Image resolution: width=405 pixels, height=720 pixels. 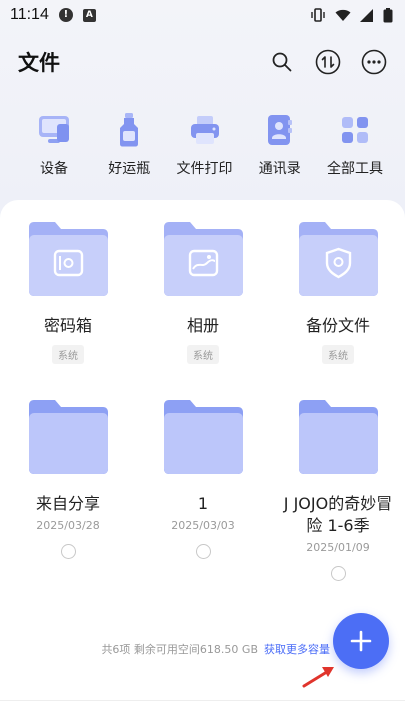 I want to click on get-more-storage-link: 获取更多容量, so click(x=297, y=649).